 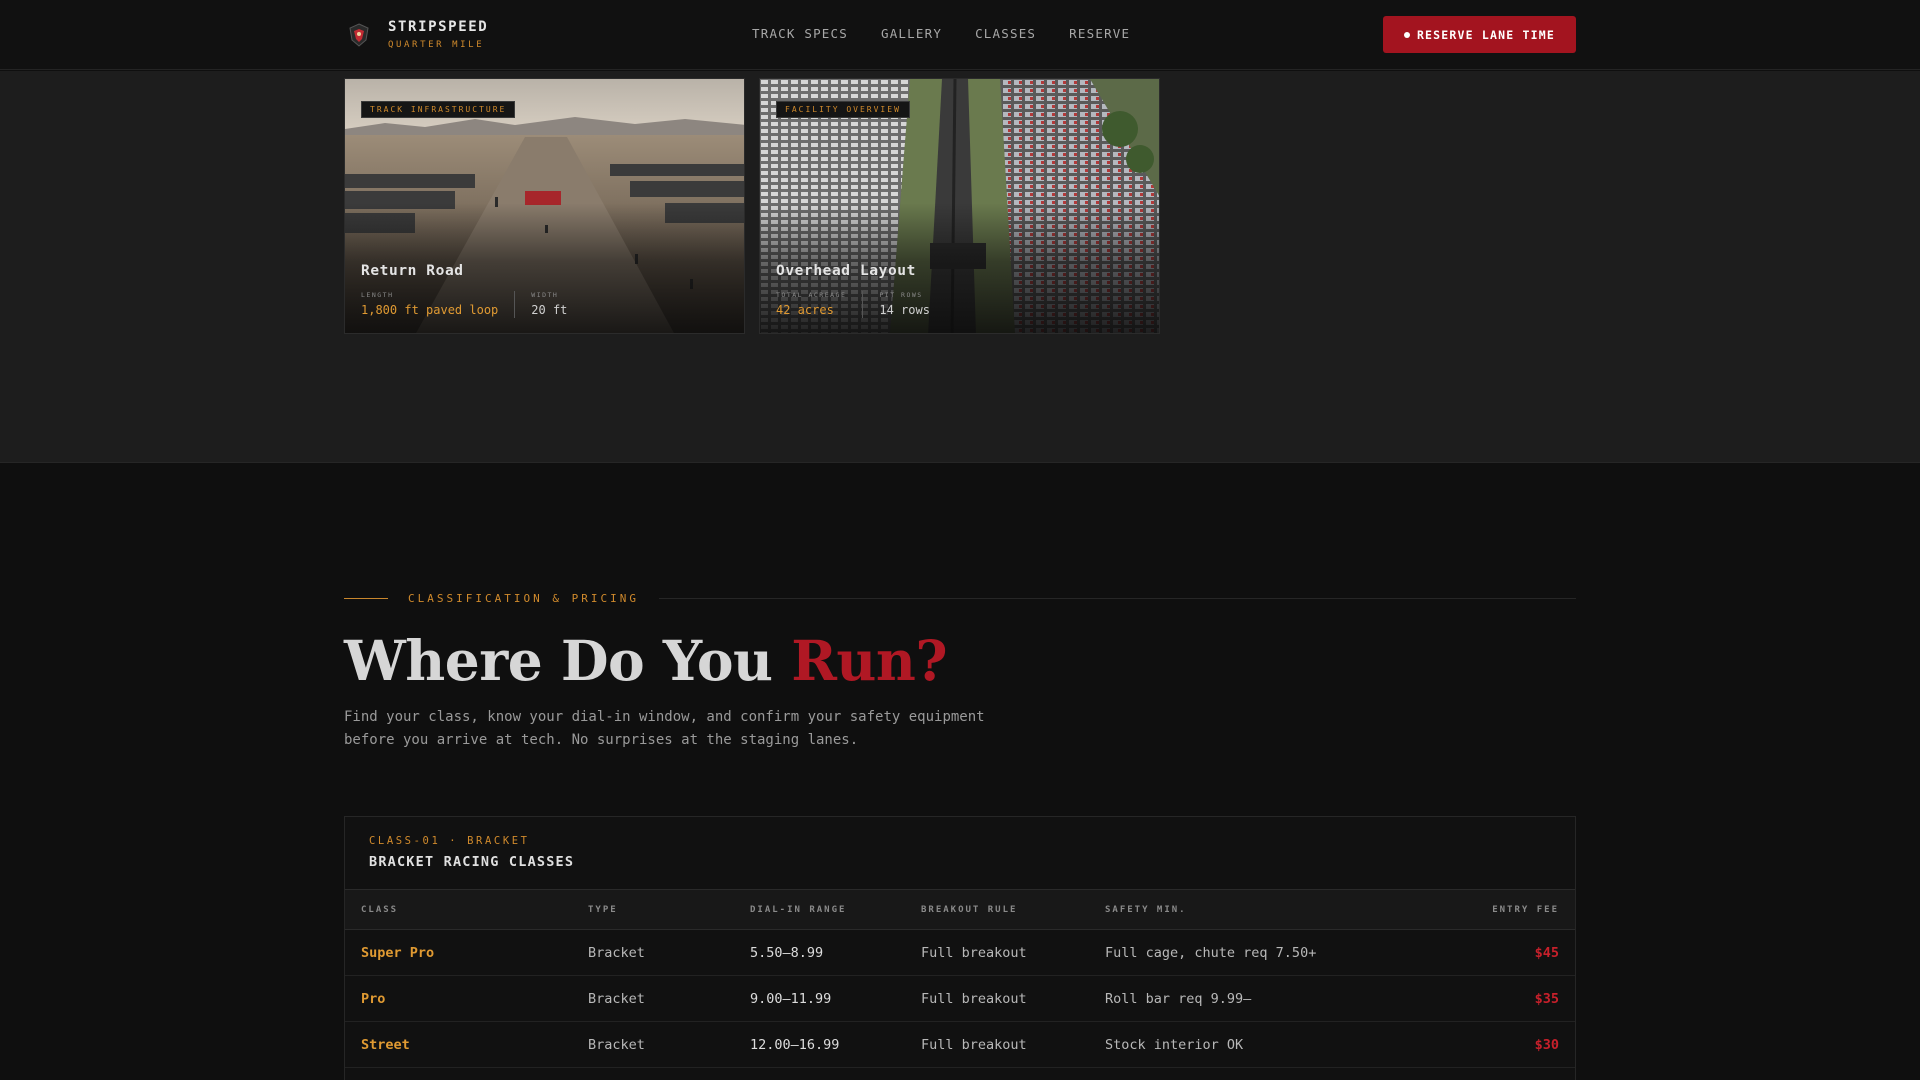 What do you see at coordinates (1546, 952) in the screenshot?
I see `cell-fee: $45` at bounding box center [1546, 952].